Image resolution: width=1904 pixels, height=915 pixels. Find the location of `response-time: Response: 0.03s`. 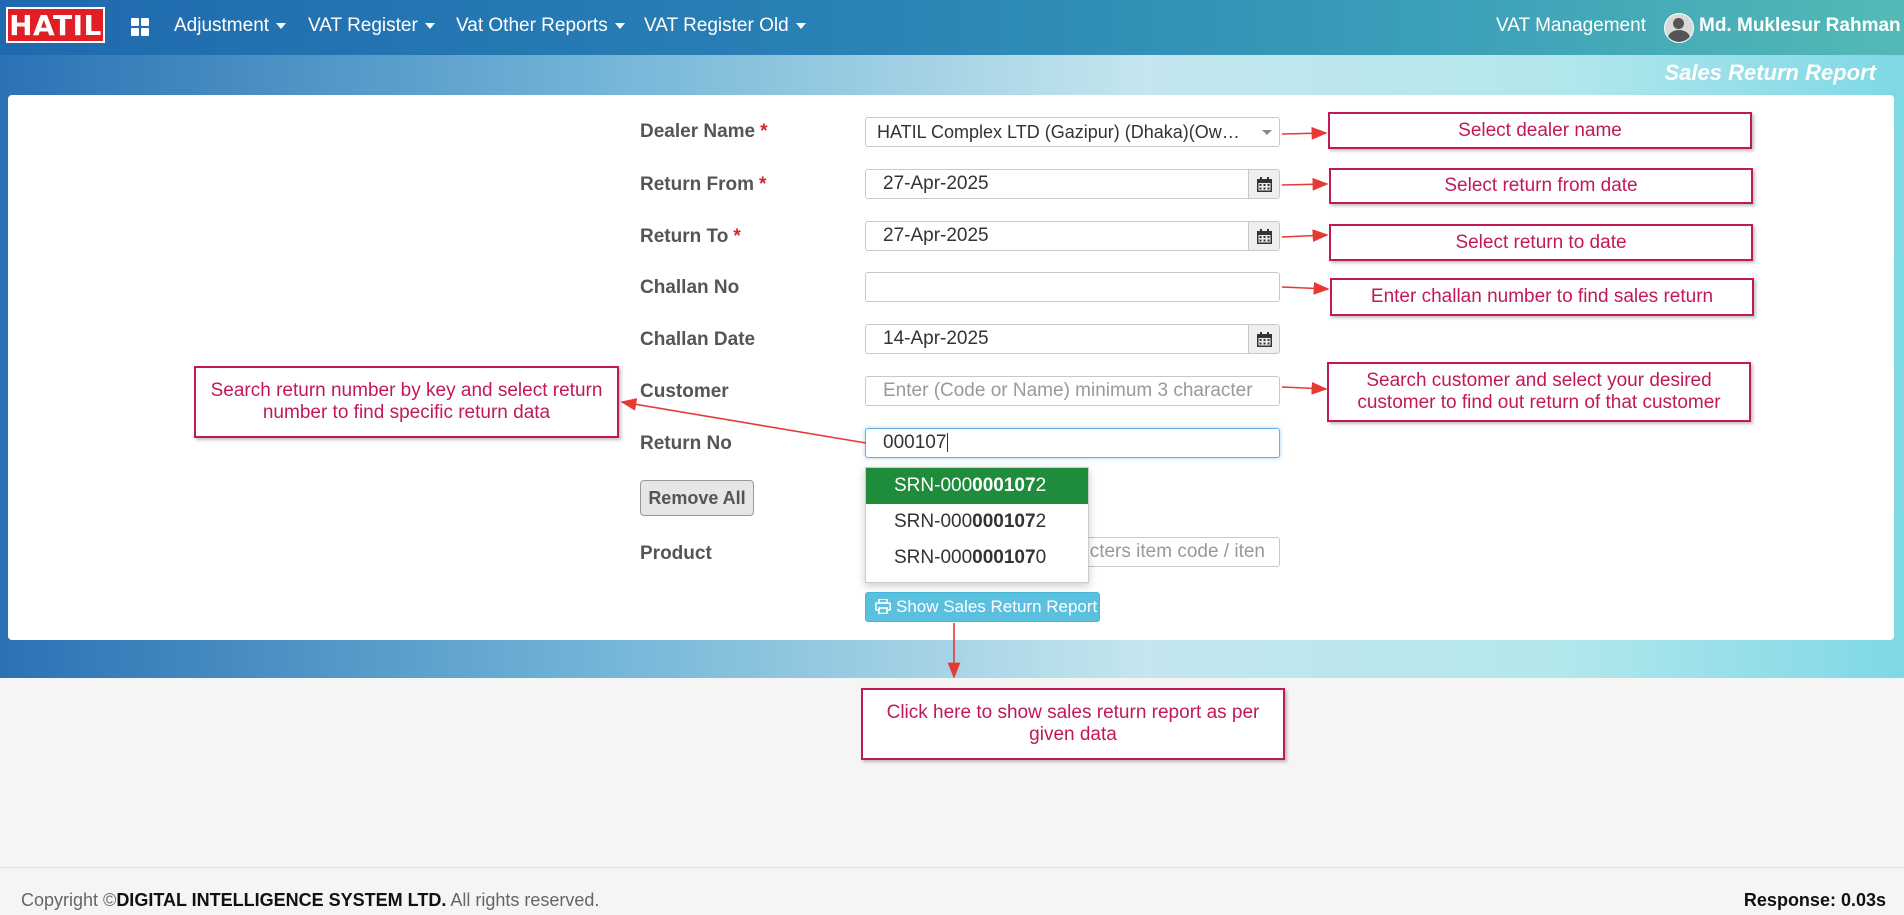

response-time: Response: 0.03s is located at coordinates (1814, 900).